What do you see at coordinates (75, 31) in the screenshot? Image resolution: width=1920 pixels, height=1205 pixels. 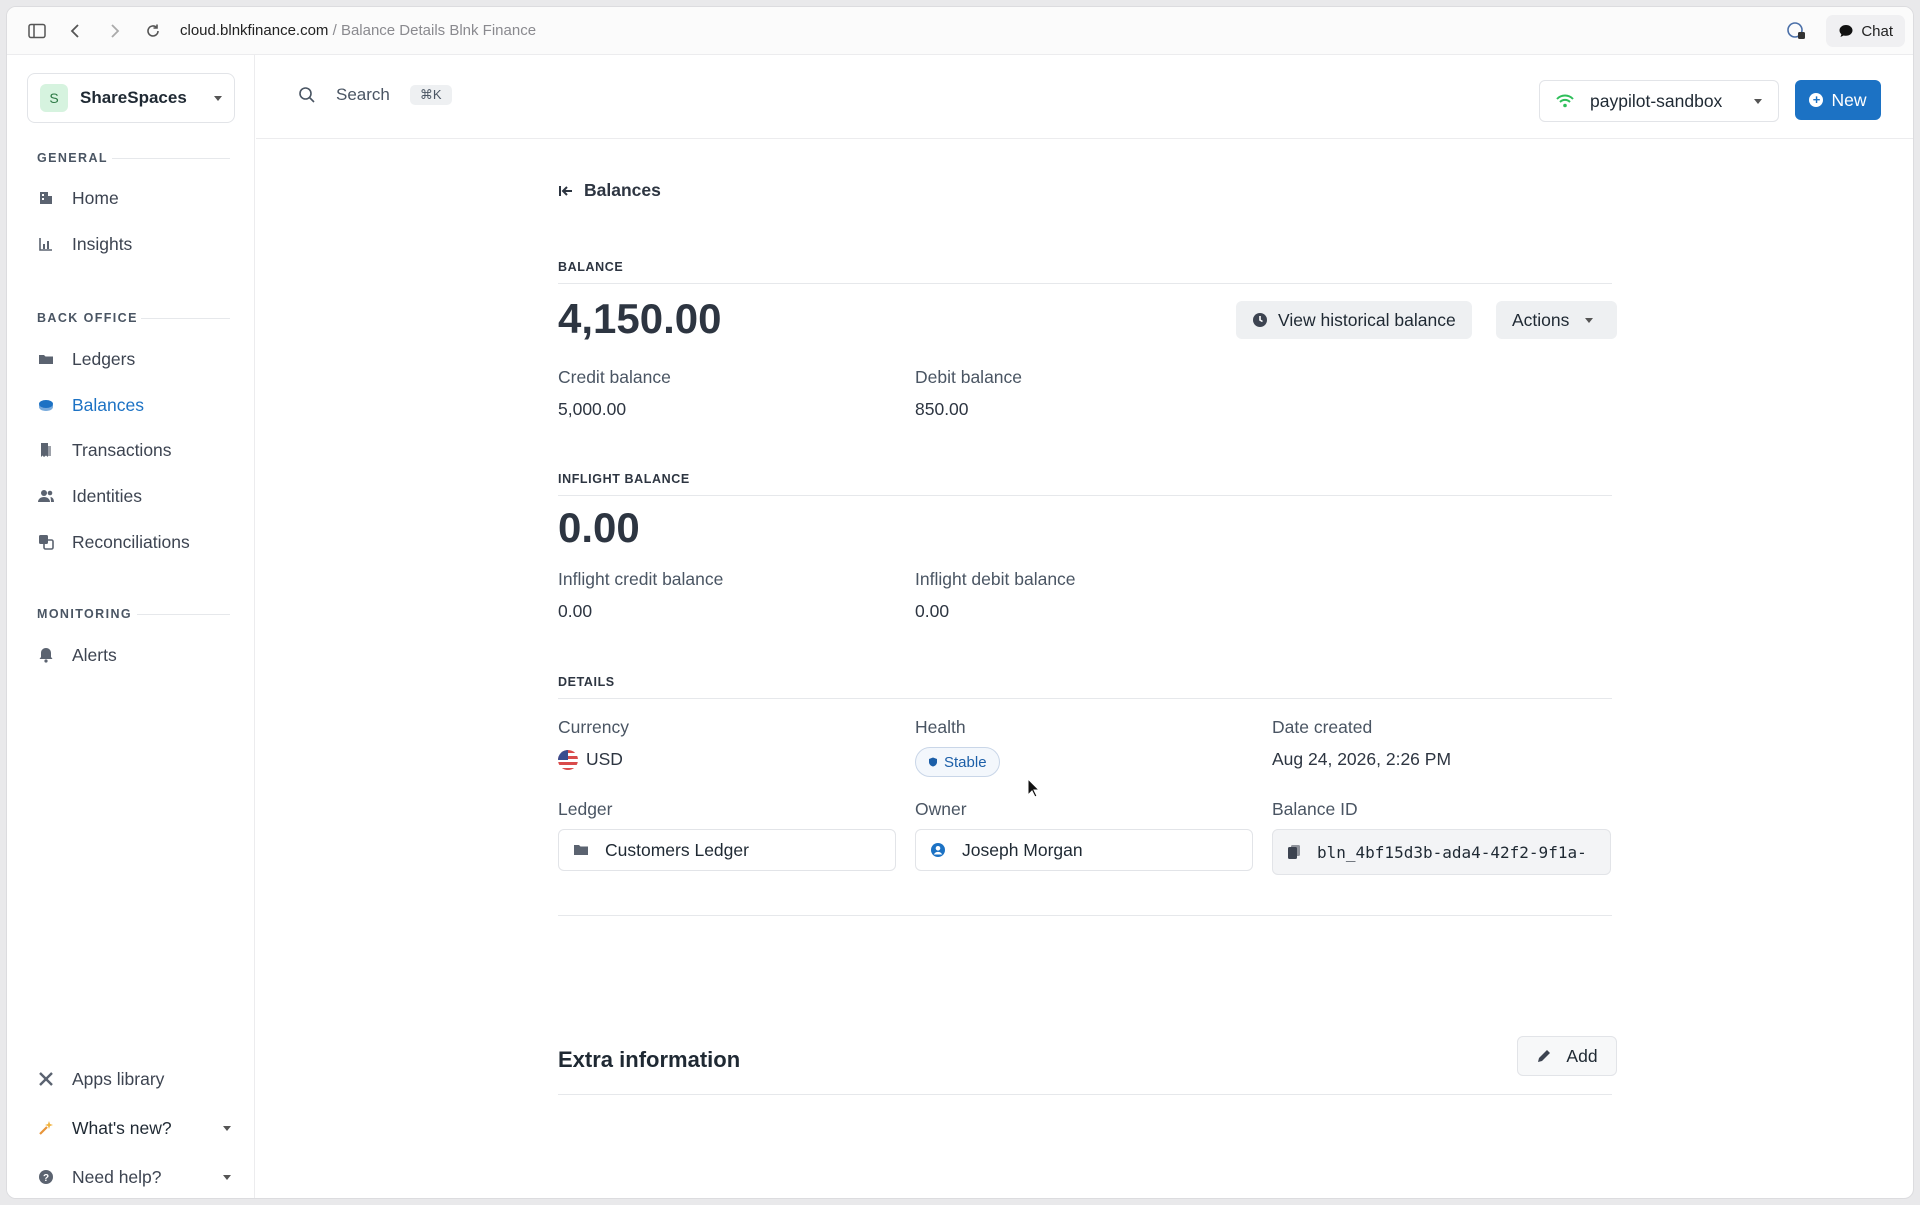 I see `back-arrow-icon` at bounding box center [75, 31].